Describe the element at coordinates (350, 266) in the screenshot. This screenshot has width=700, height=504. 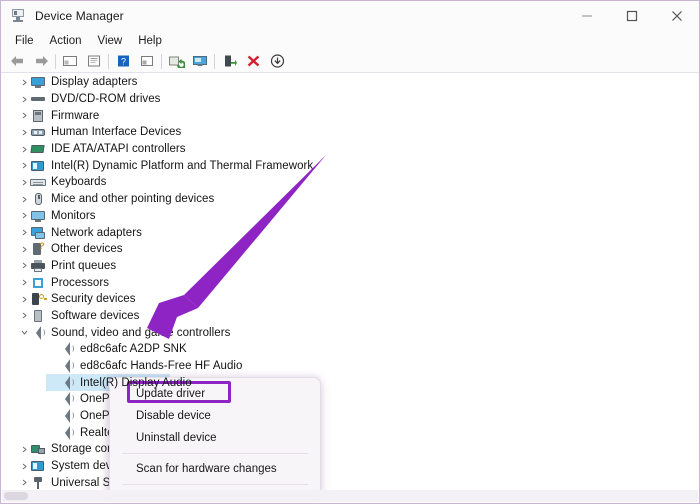
I see `tree-row: Print queues` at that location.